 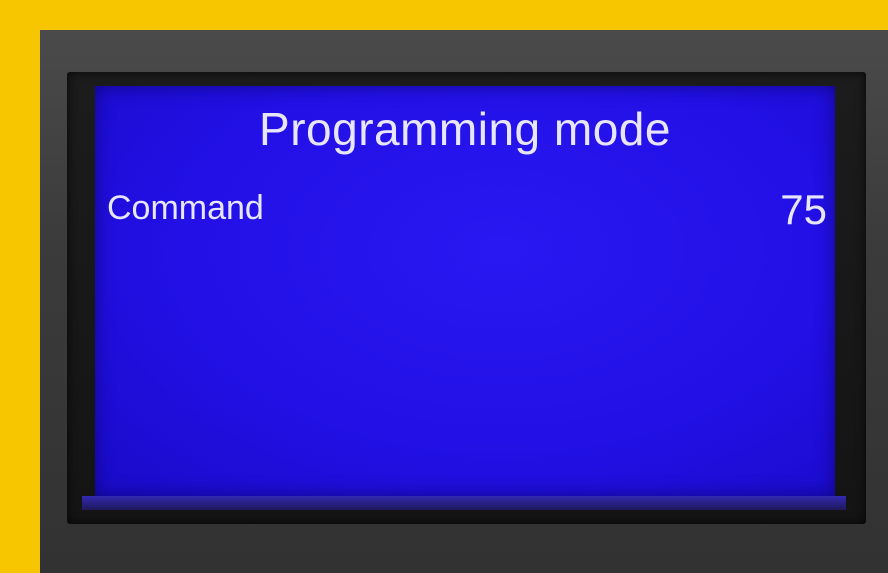 What do you see at coordinates (464, 503) in the screenshot?
I see `lcd-bottom-edge` at bounding box center [464, 503].